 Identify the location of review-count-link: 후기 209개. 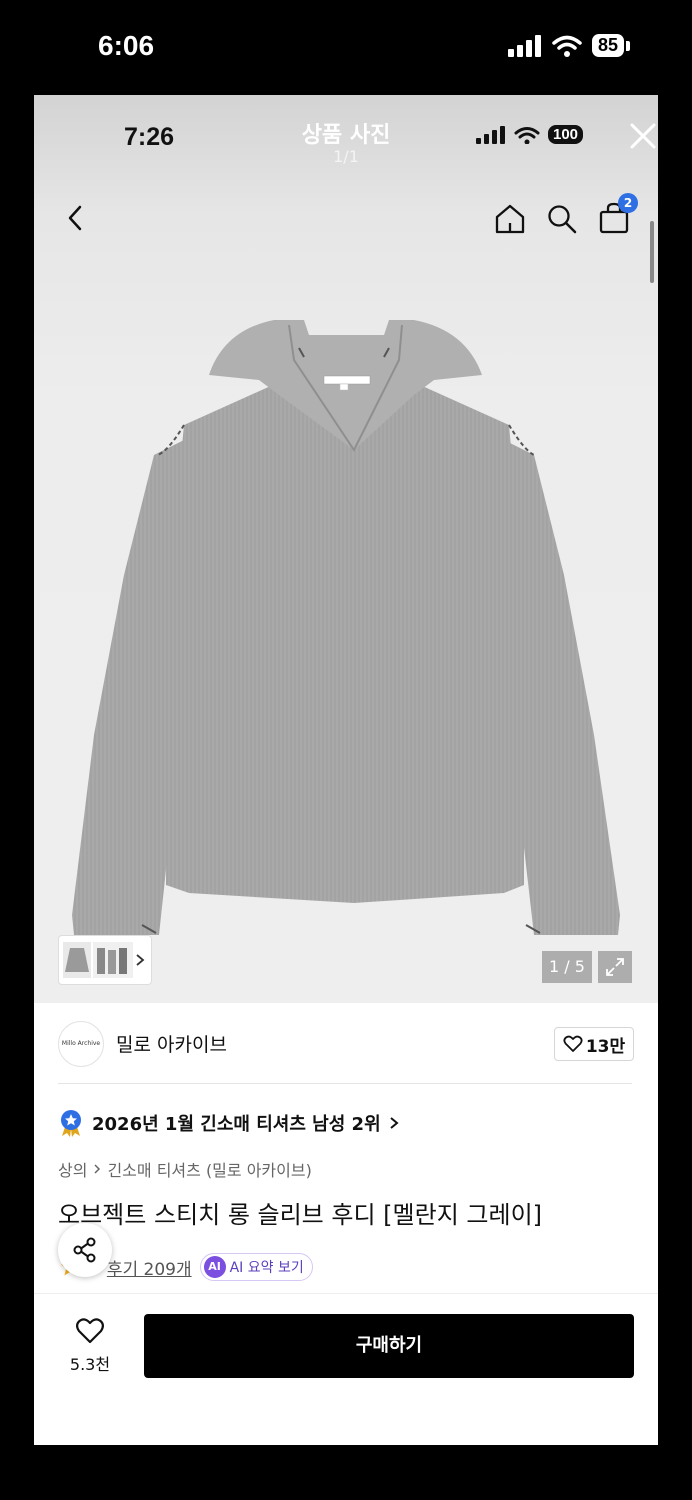
(149, 1267).